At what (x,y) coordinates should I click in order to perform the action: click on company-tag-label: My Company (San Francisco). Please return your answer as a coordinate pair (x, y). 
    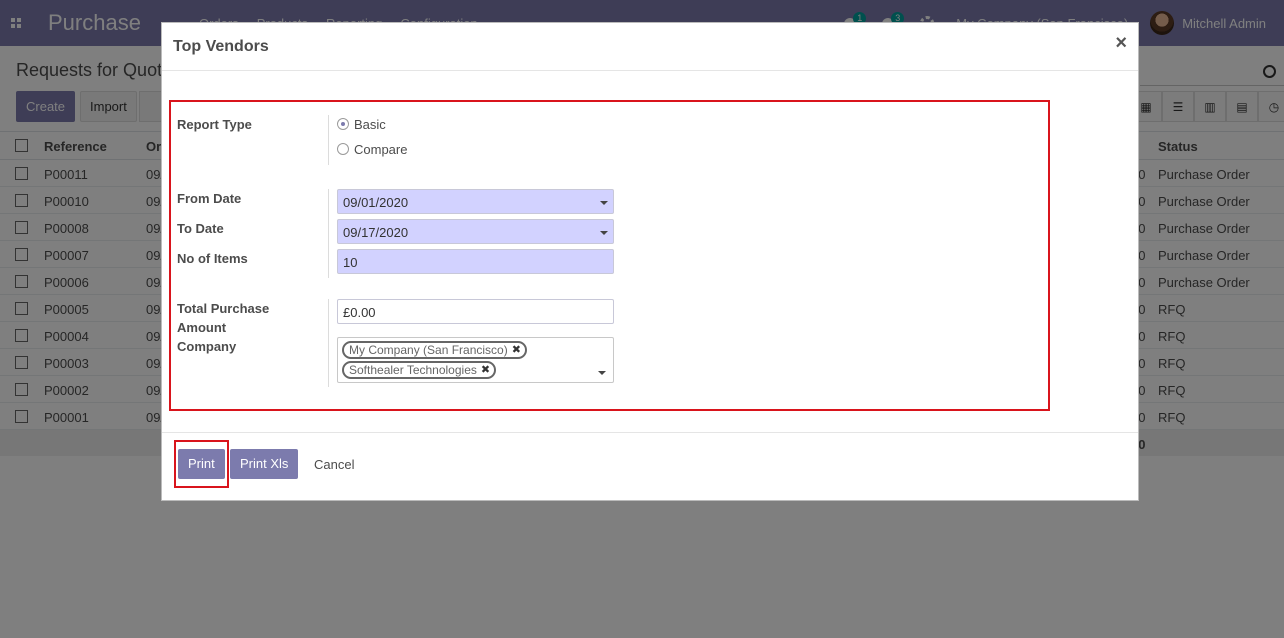
    Looking at the image, I should click on (428, 350).